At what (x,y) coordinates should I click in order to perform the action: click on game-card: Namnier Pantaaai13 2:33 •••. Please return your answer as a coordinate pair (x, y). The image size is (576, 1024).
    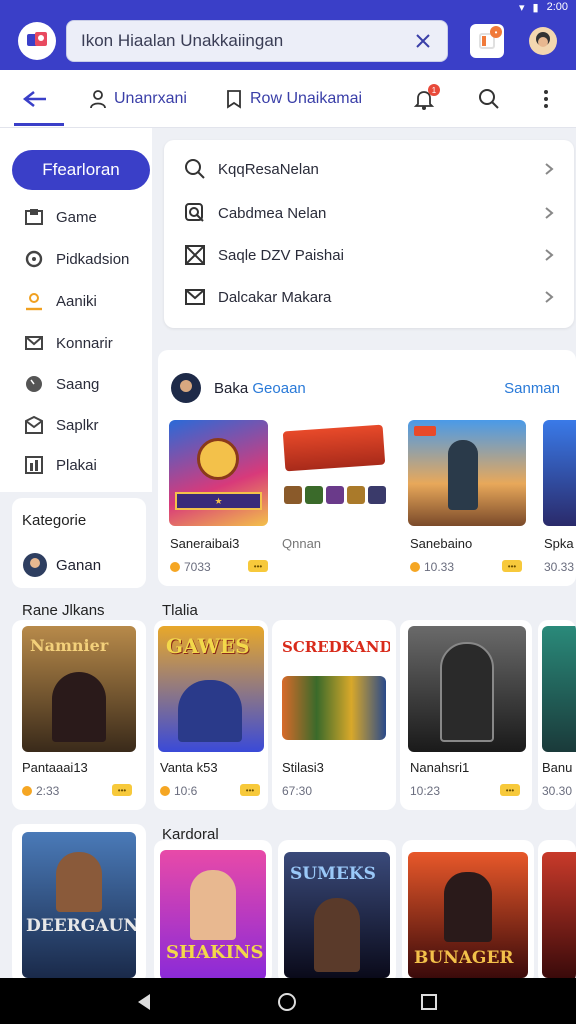
    Looking at the image, I should click on (79, 715).